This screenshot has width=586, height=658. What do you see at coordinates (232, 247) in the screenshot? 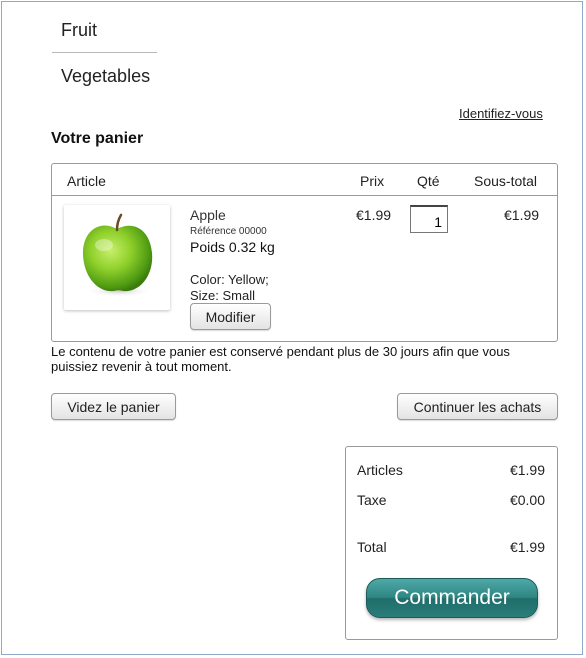
I see `product-weight: Poids 0.32 kg` at bounding box center [232, 247].